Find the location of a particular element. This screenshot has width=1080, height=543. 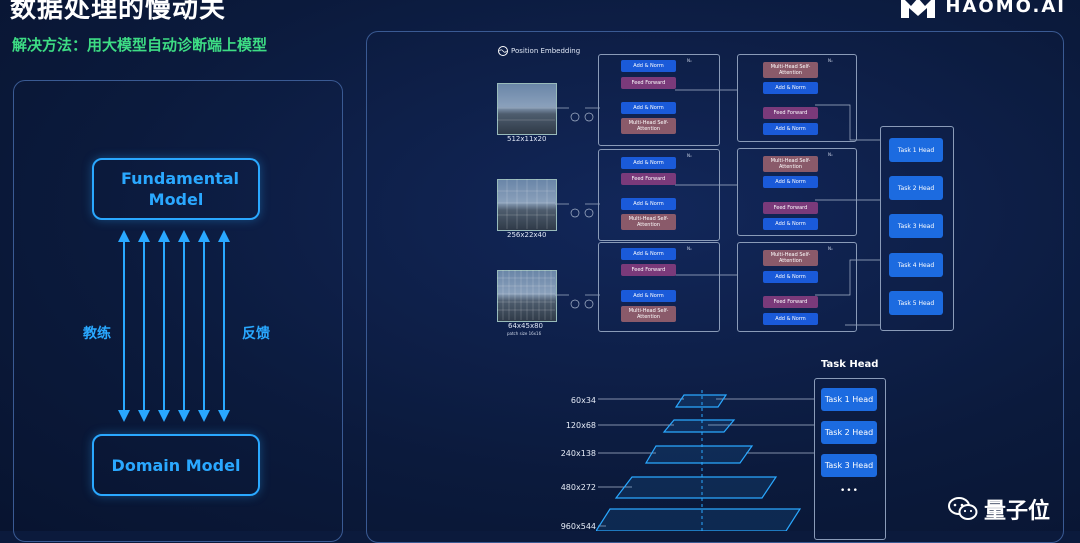

task-head-bottom-2: Task 2 Head is located at coordinates (849, 432).